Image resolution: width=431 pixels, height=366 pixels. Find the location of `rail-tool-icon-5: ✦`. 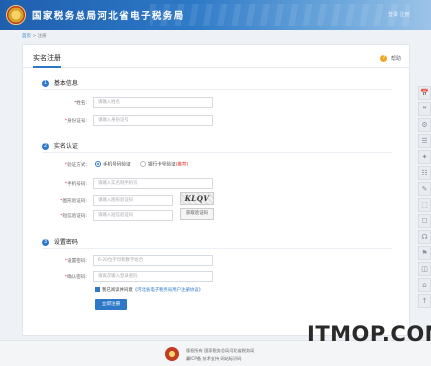

rail-tool-icon-5: ✦ is located at coordinates (424, 157).